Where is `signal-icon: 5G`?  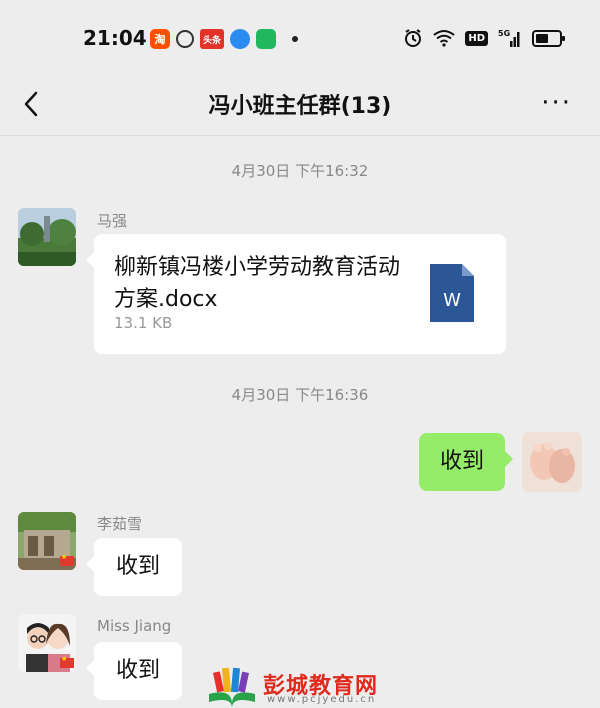
signal-icon: 5G is located at coordinates (509, 38).